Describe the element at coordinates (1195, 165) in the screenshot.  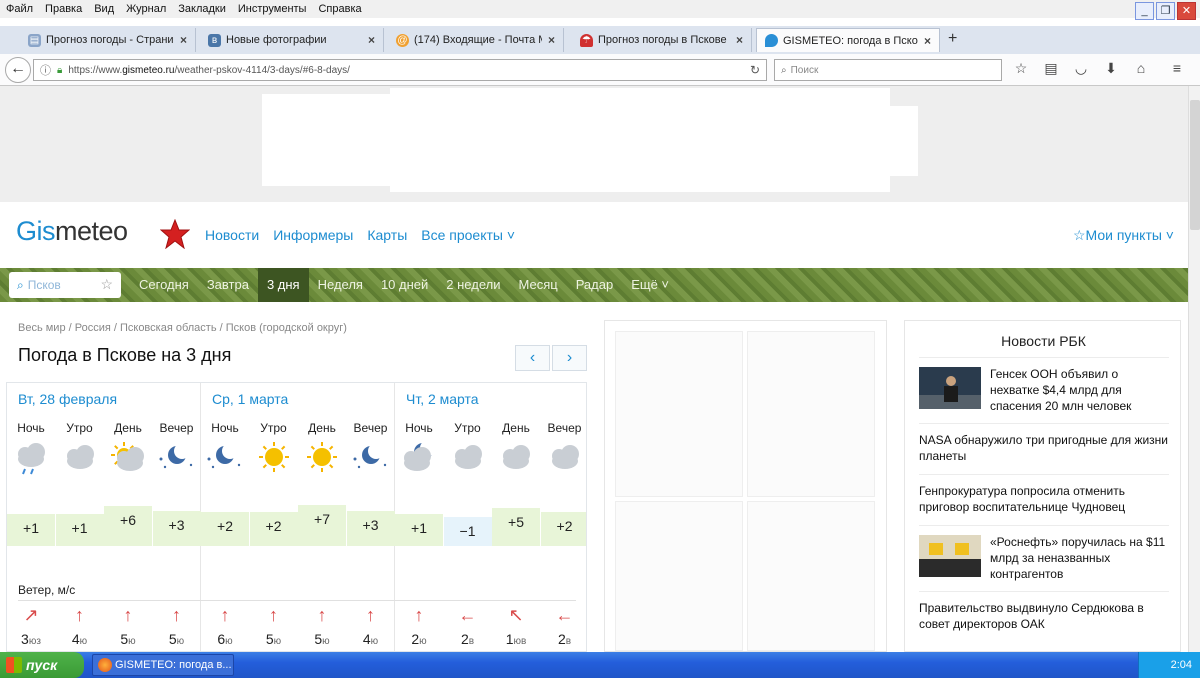
I see `scrollbar-thumb` at that location.